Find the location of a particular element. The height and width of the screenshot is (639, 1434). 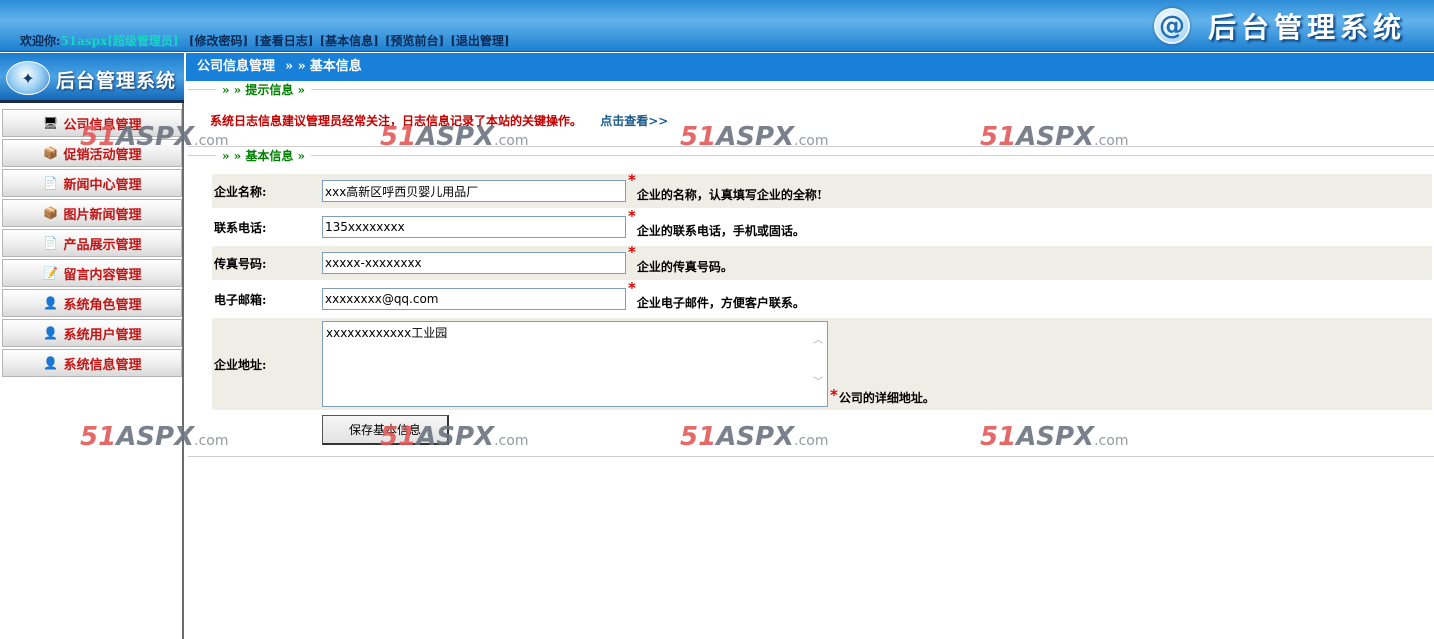

actions-cell: 保存基本信息 is located at coordinates (385, 430).